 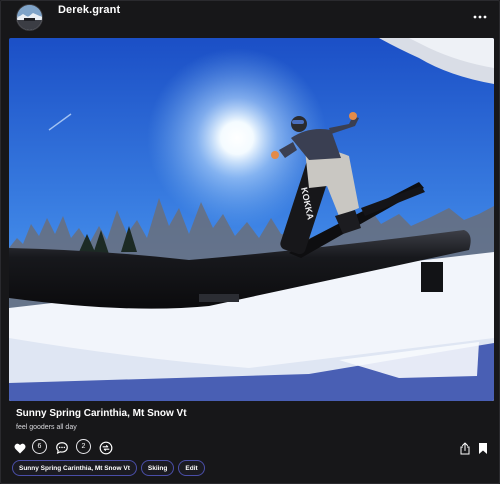 What do you see at coordinates (252, 448) in the screenshot?
I see `action-bar: 6 2` at bounding box center [252, 448].